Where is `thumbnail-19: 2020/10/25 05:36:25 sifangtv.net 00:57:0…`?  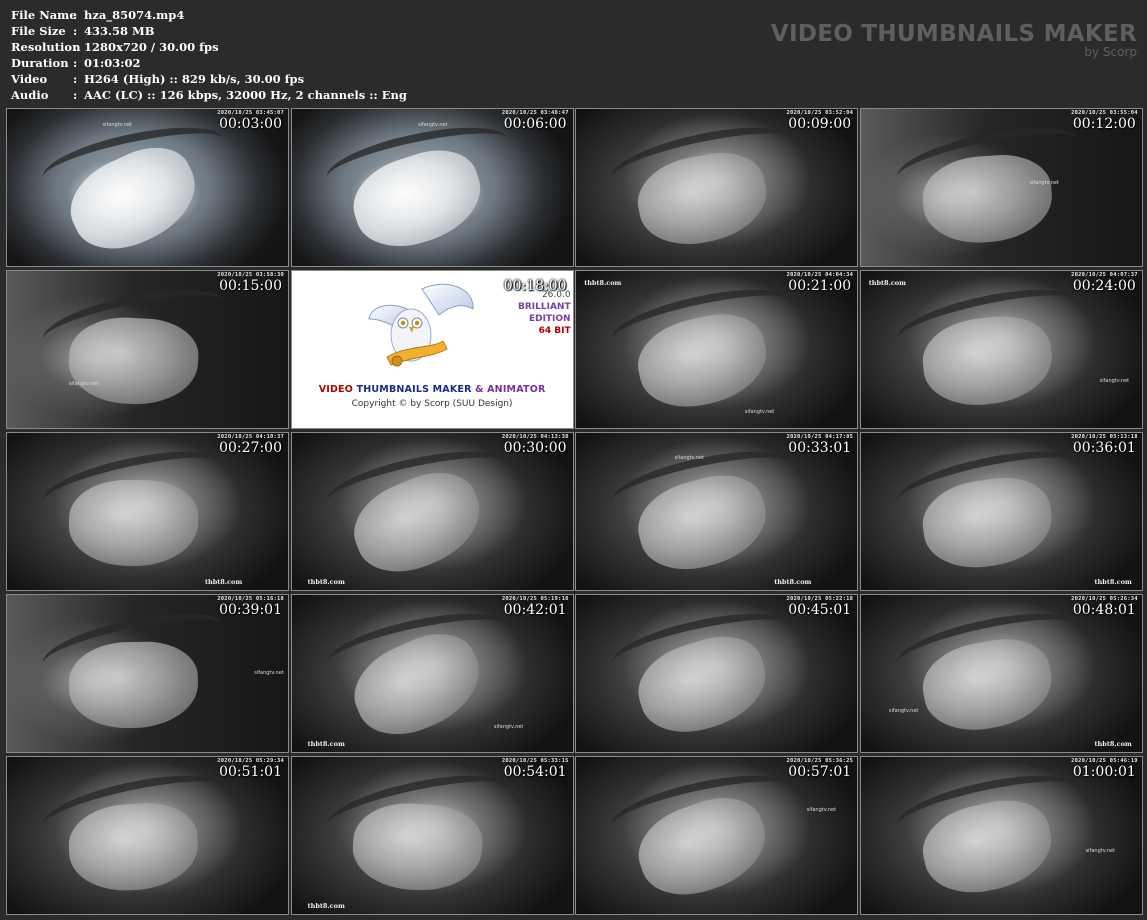 thumbnail-19: 2020/10/25 05:36:25 sifangtv.net 00:57:0… is located at coordinates (717, 835).